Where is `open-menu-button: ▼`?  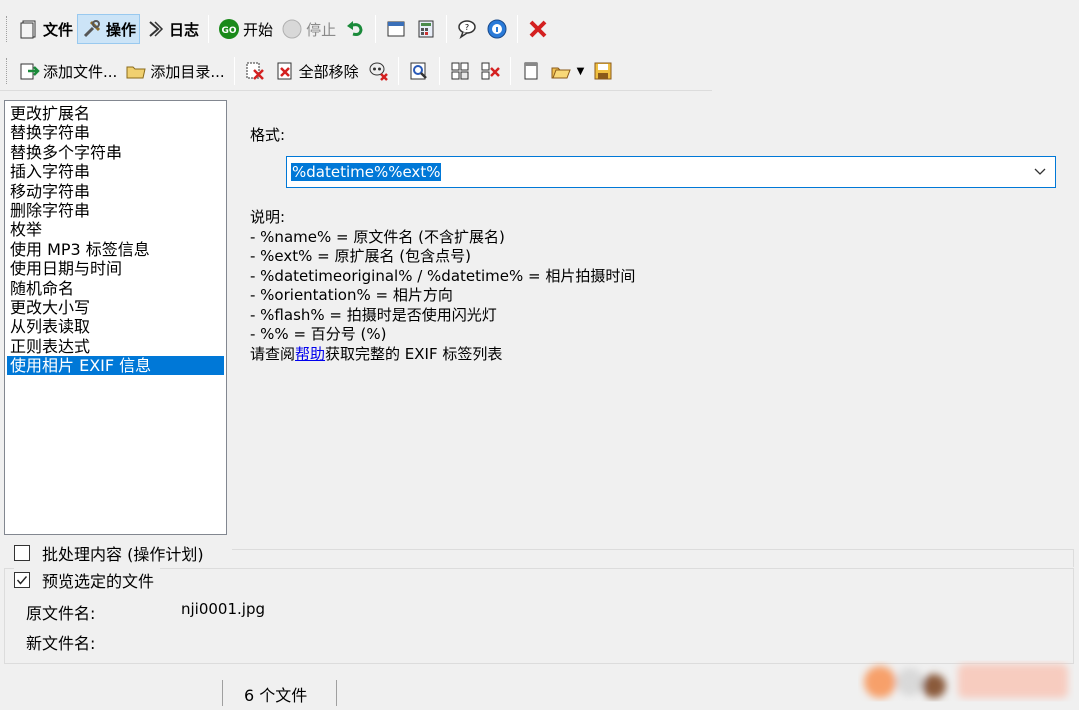 open-menu-button: ▼ is located at coordinates (567, 71).